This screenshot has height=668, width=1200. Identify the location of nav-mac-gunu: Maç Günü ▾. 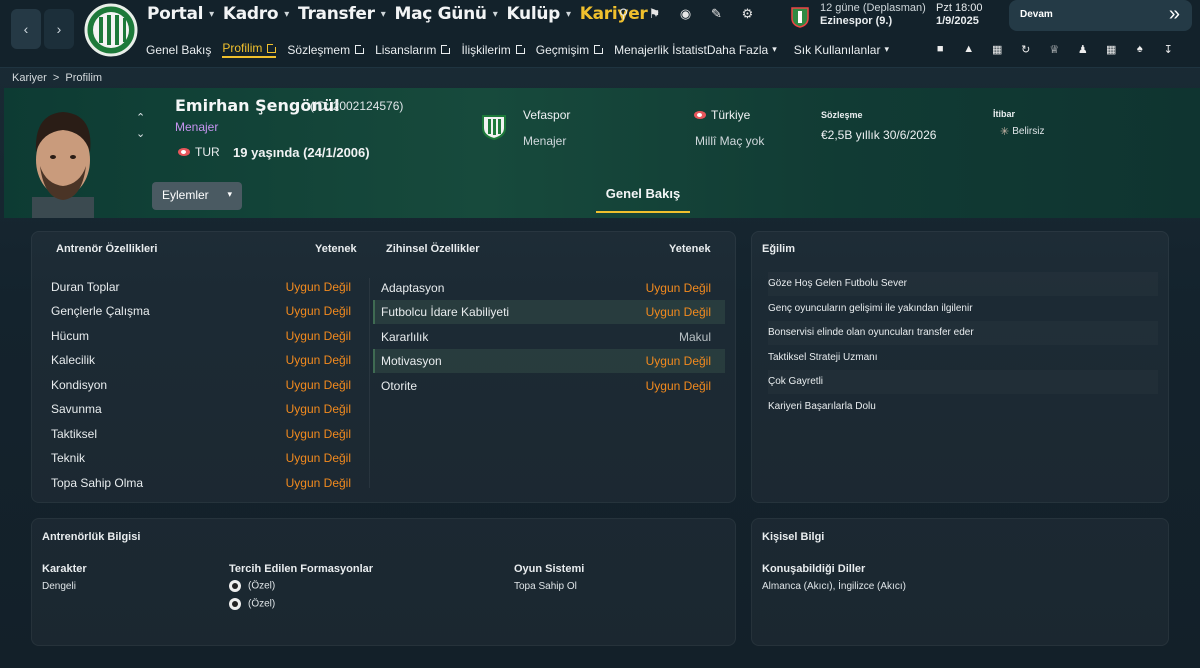
(445, 14).